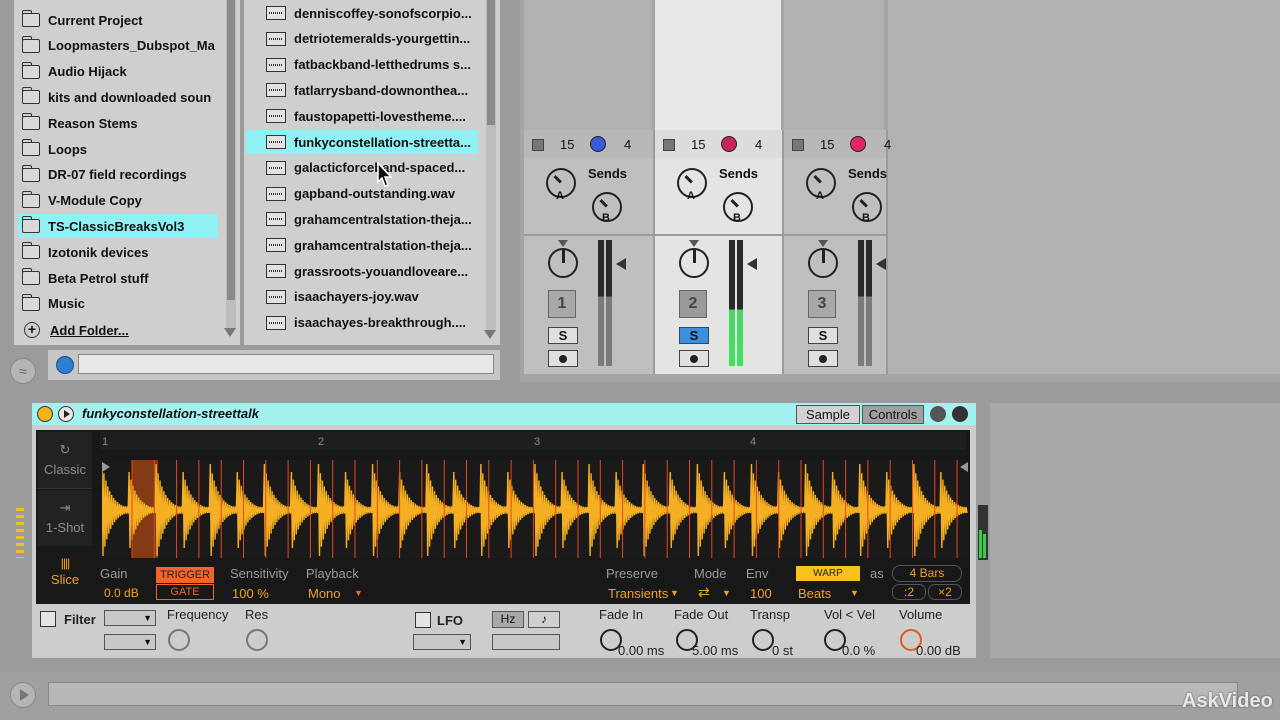 This screenshot has height=720, width=1280. I want to click on device-activator-icon, so click(45, 414).